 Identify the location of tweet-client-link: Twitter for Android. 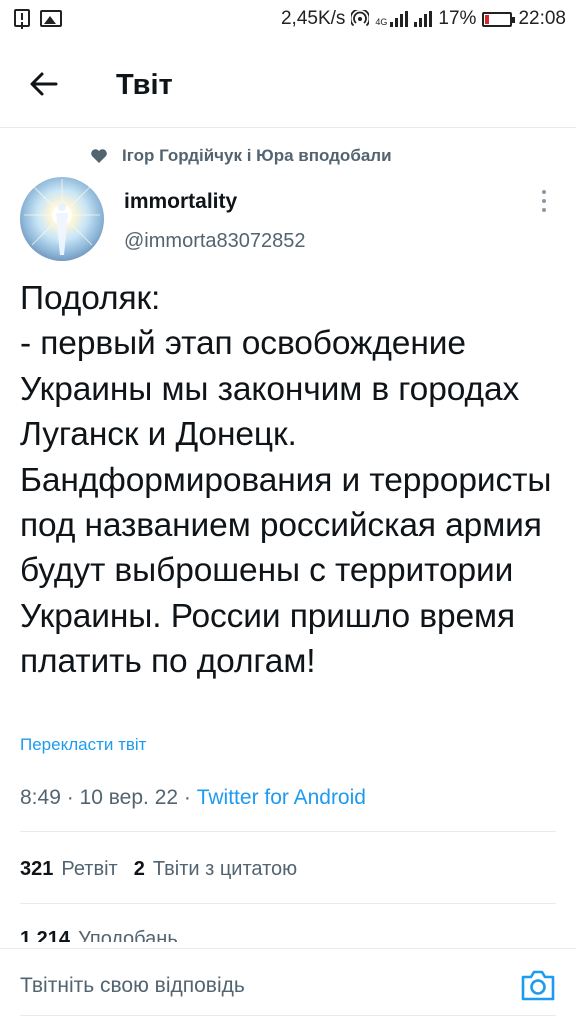
(281, 797).